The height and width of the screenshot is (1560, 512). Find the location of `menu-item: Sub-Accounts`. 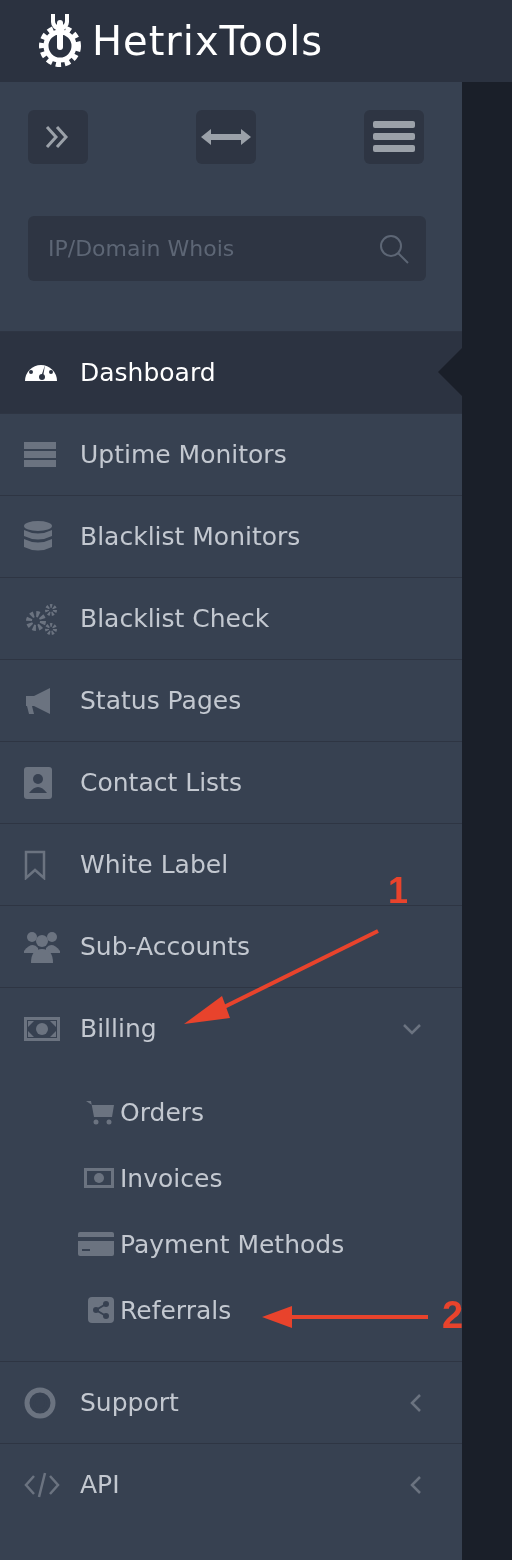

menu-item: Sub-Accounts is located at coordinates (137, 946).